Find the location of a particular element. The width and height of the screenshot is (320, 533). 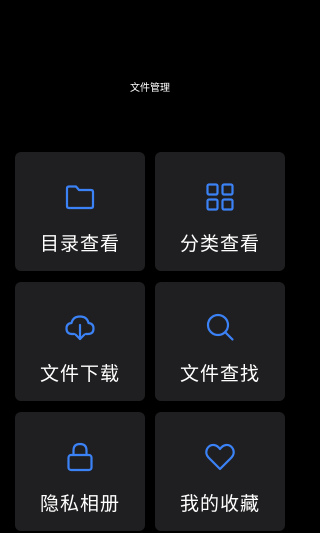

lock-icon is located at coordinates (80, 457).